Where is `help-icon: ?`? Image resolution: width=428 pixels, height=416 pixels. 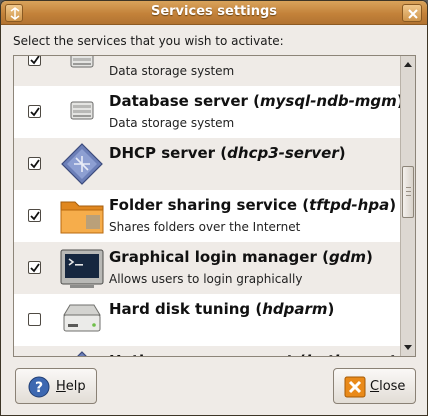
help-icon: ? is located at coordinates (39, 387).